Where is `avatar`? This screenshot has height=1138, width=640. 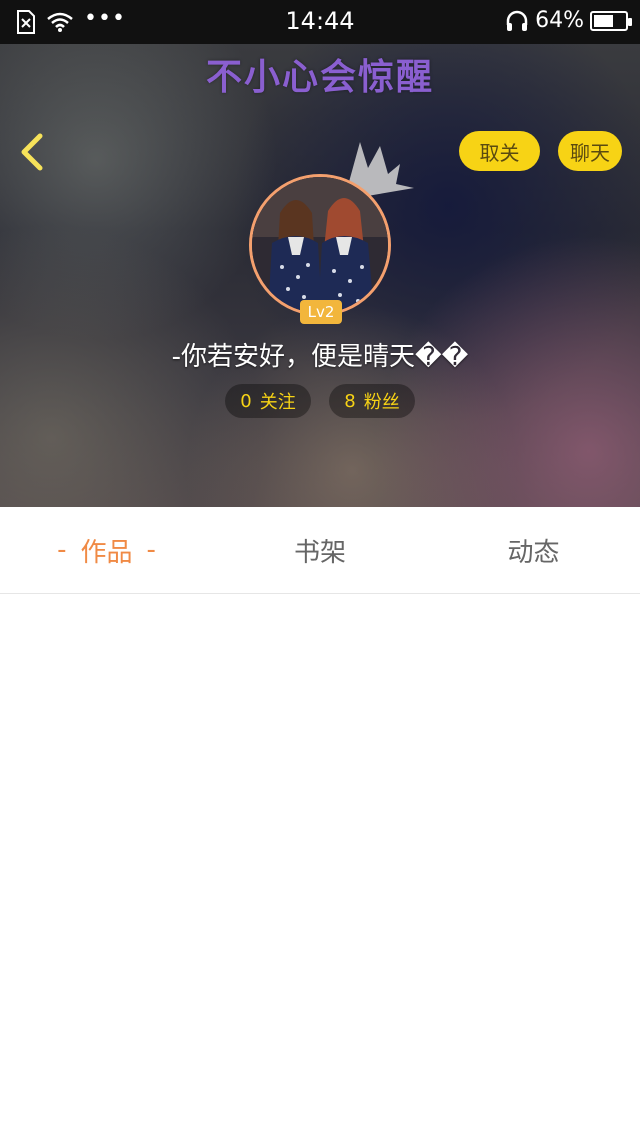
avatar is located at coordinates (320, 245).